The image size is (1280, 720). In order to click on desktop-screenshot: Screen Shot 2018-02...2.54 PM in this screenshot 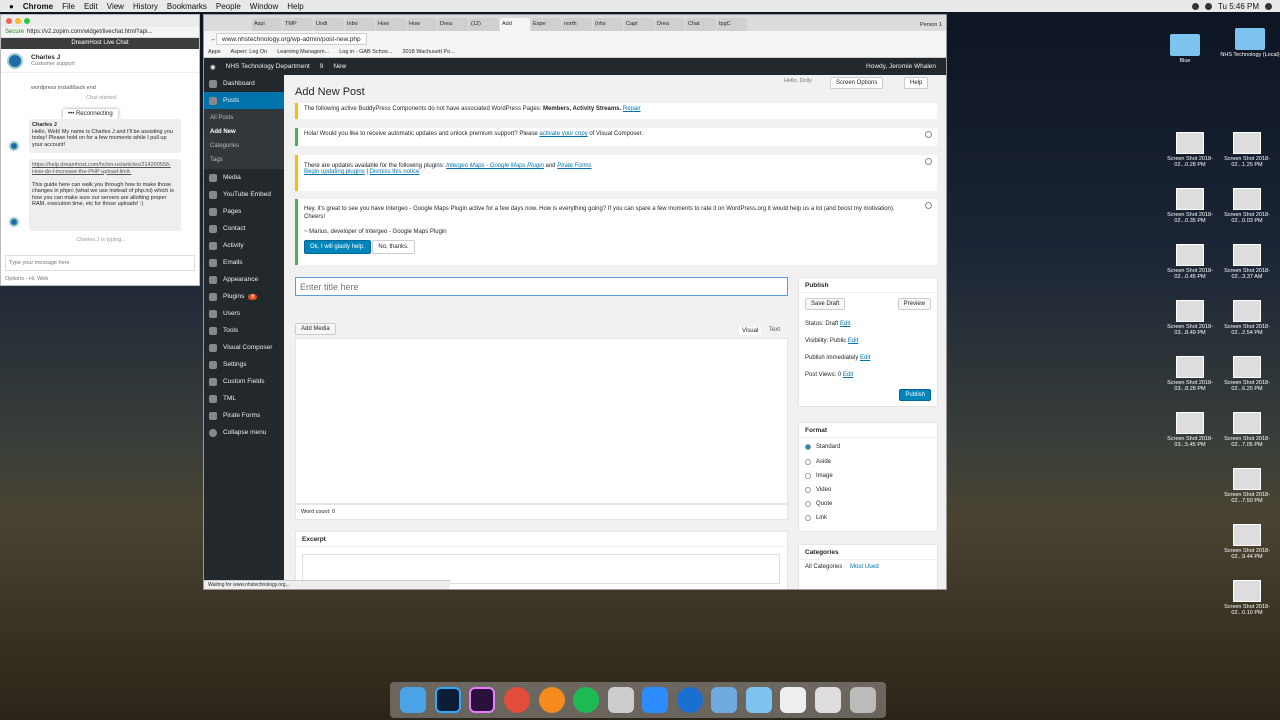, I will do `click(1247, 318)`.